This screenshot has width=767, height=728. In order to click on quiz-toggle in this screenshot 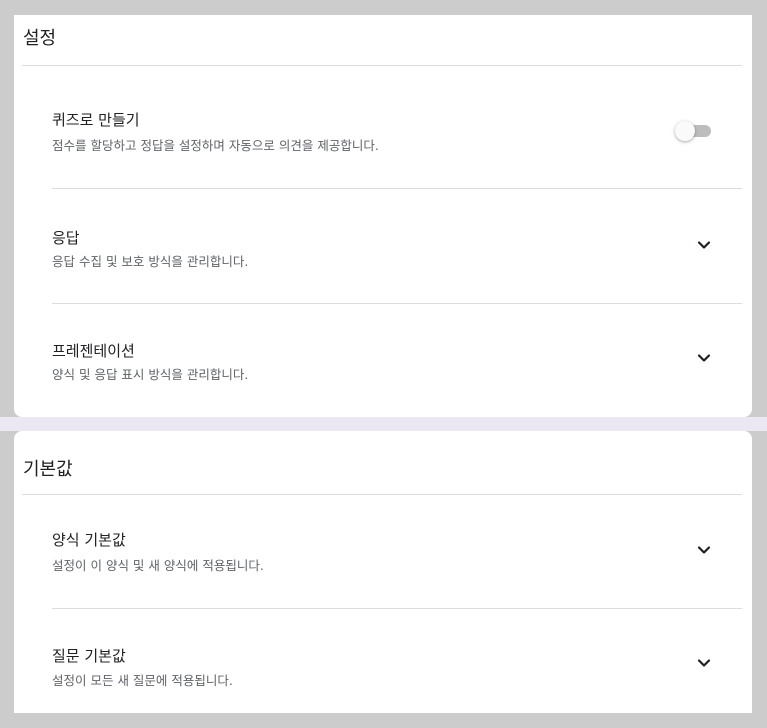, I will do `click(693, 131)`.